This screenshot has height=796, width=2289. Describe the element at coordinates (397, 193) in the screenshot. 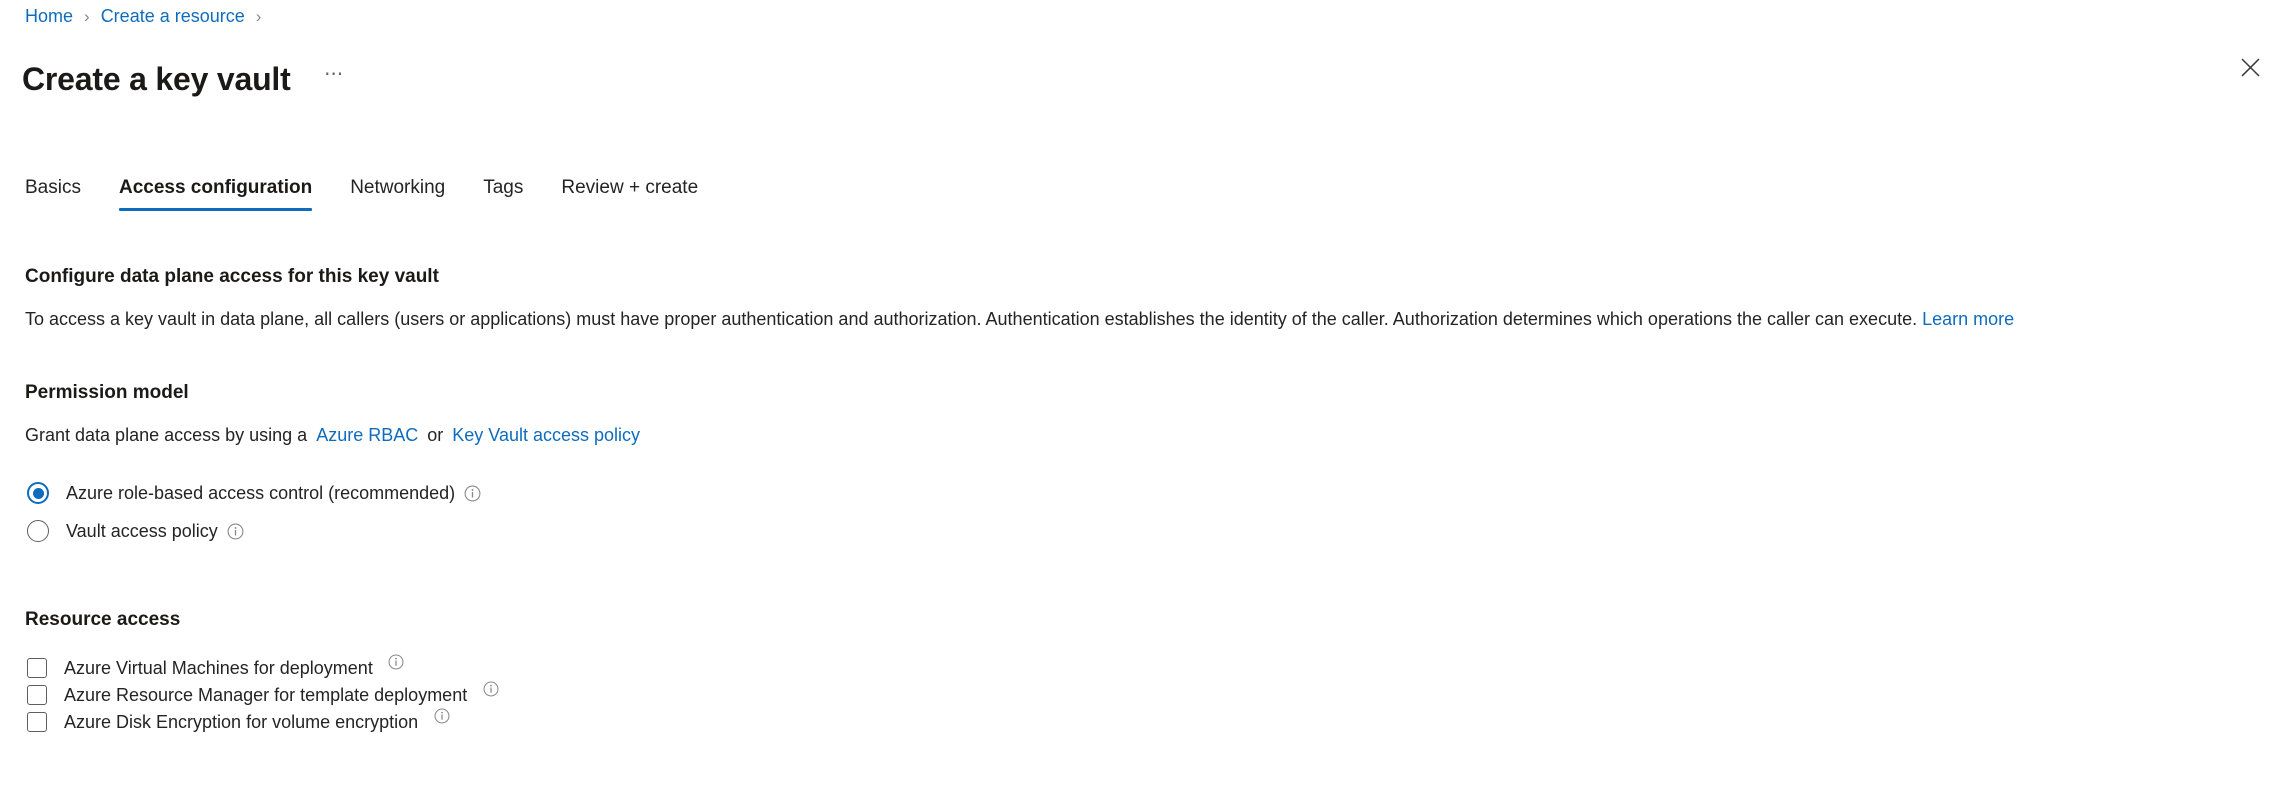

I see `tab-networking: Networking` at that location.